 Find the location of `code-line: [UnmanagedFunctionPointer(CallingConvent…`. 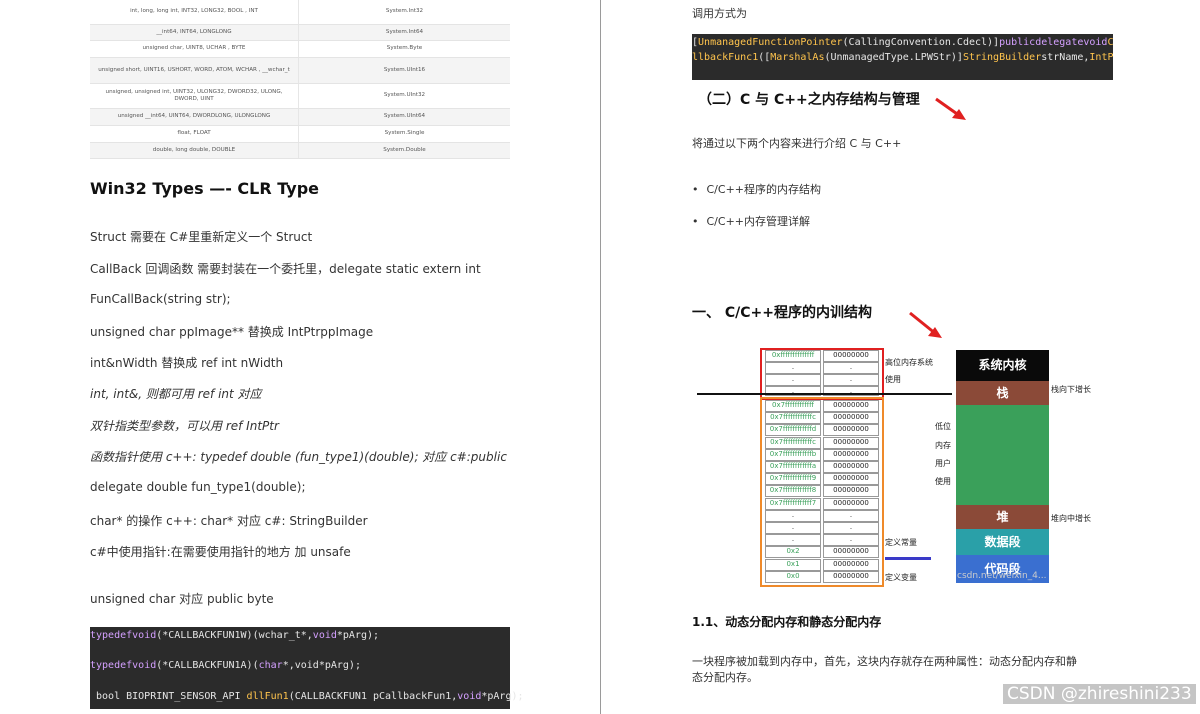

code-line: [UnmanagedFunctionPointer(CallingConvent… is located at coordinates (902, 42).